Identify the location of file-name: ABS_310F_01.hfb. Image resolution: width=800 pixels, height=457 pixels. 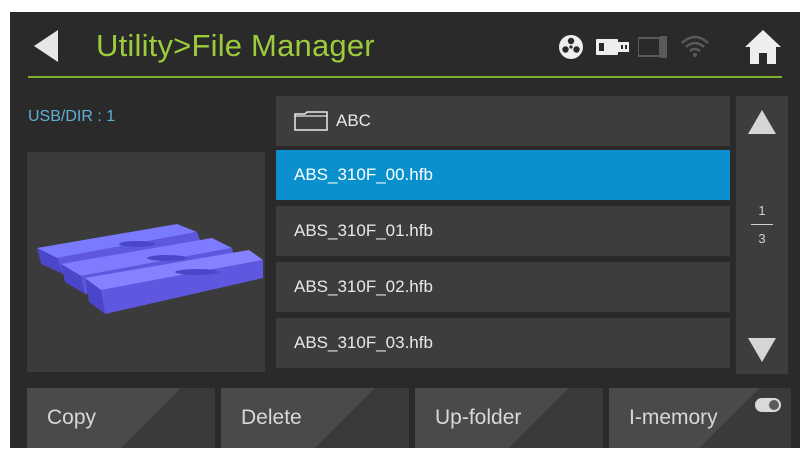
(363, 230).